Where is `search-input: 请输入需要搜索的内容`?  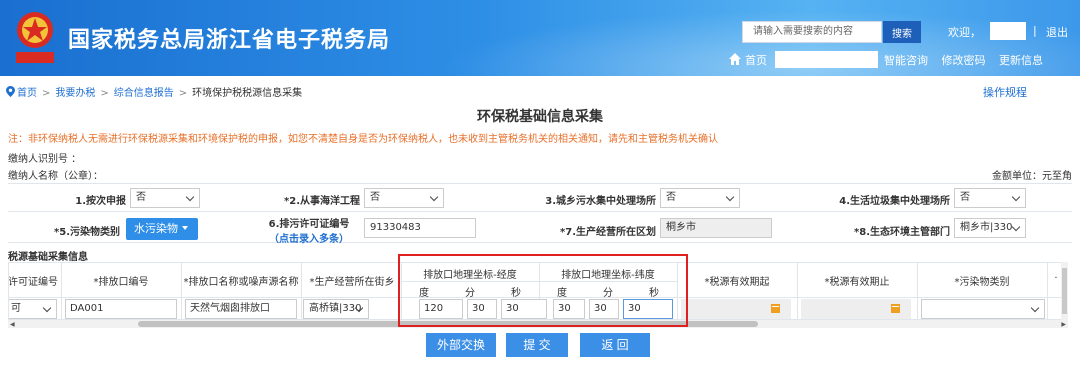 search-input: 请输入需要搜索的内容 is located at coordinates (812, 32).